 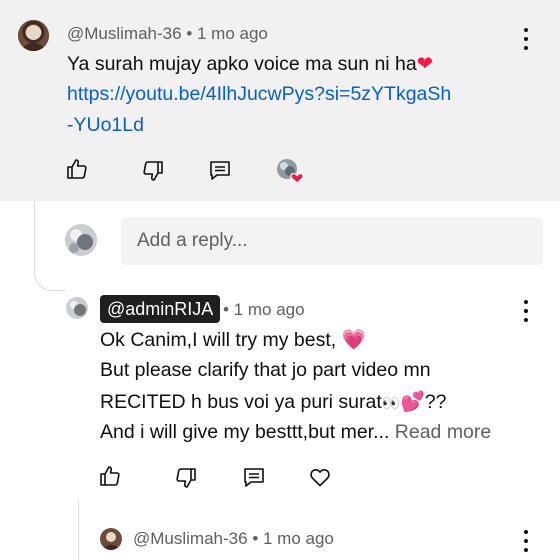 What do you see at coordinates (435, 402) in the screenshot?
I see `reply-text: ??` at bounding box center [435, 402].